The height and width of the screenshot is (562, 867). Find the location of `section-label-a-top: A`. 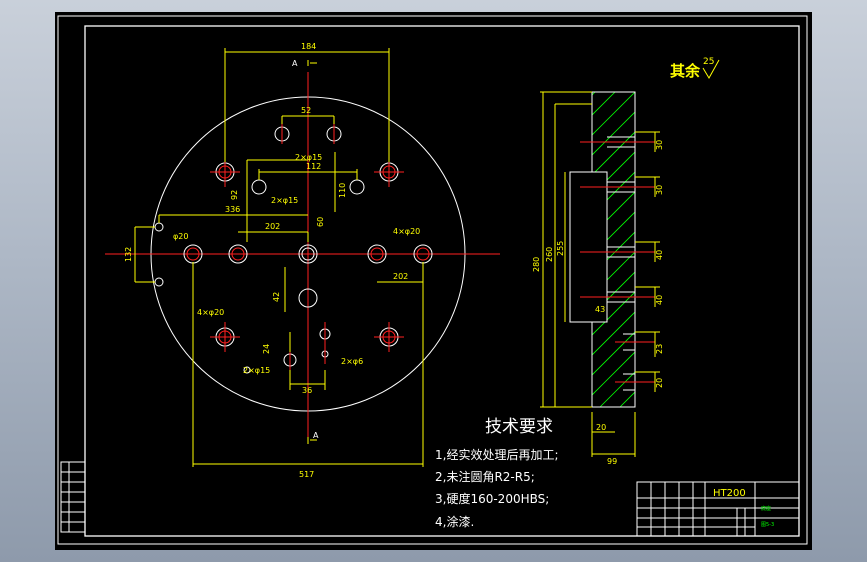

section-label-a-top: A is located at coordinates (295, 63).